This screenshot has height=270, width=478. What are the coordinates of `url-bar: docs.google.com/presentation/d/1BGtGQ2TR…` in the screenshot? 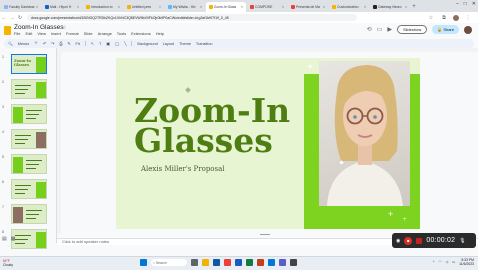 It's located at (192, 17).